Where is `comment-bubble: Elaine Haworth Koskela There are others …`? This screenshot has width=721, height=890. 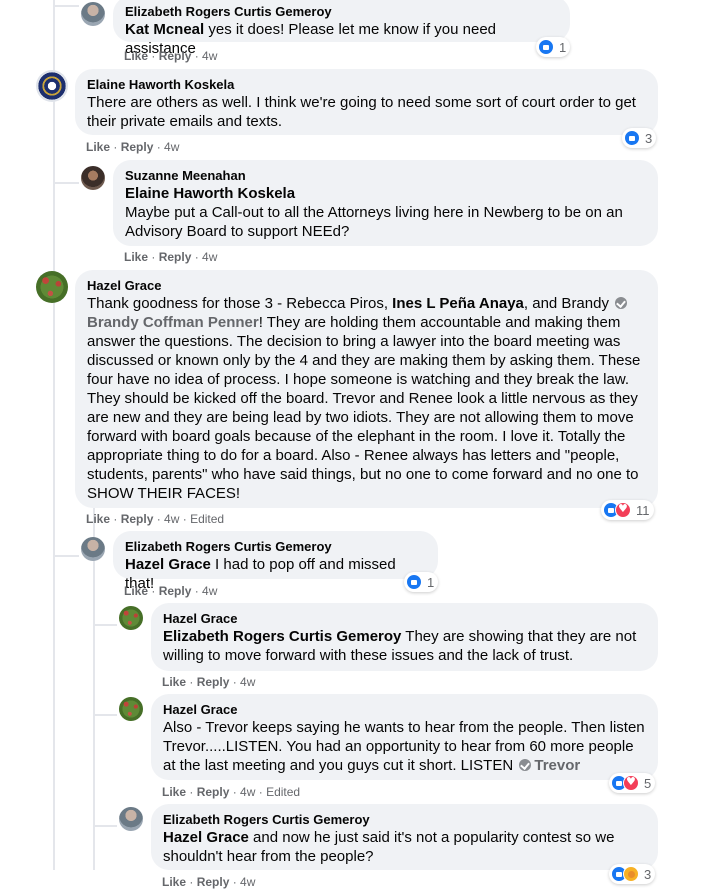 comment-bubble: Elaine Haworth Koskela There are others … is located at coordinates (366, 102).